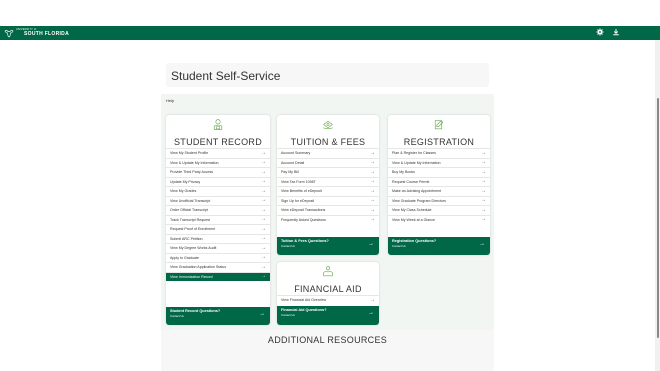 The height and width of the screenshot is (371, 660). Describe the element at coordinates (218, 276) in the screenshot. I see `list-item-active: View Immunization Record →` at that location.